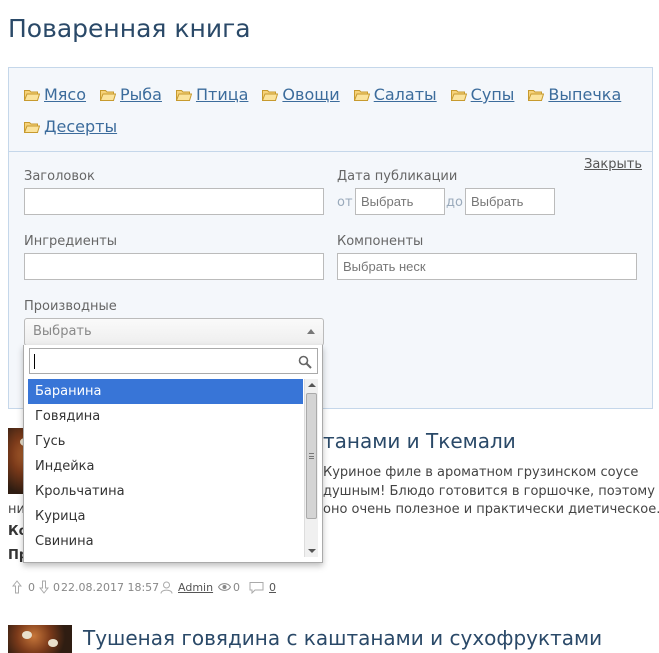 Image resolution: width=659 pixels, height=653 pixels. What do you see at coordinates (305, 363) in the screenshot?
I see `search-icon` at bounding box center [305, 363].